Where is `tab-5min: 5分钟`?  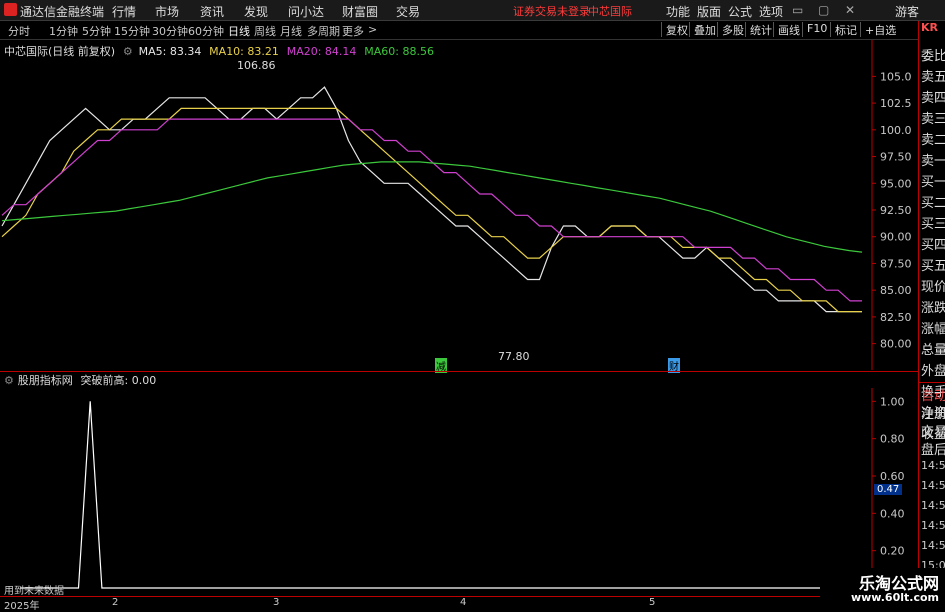
tab-5min: 5分钟 is located at coordinates (96, 31).